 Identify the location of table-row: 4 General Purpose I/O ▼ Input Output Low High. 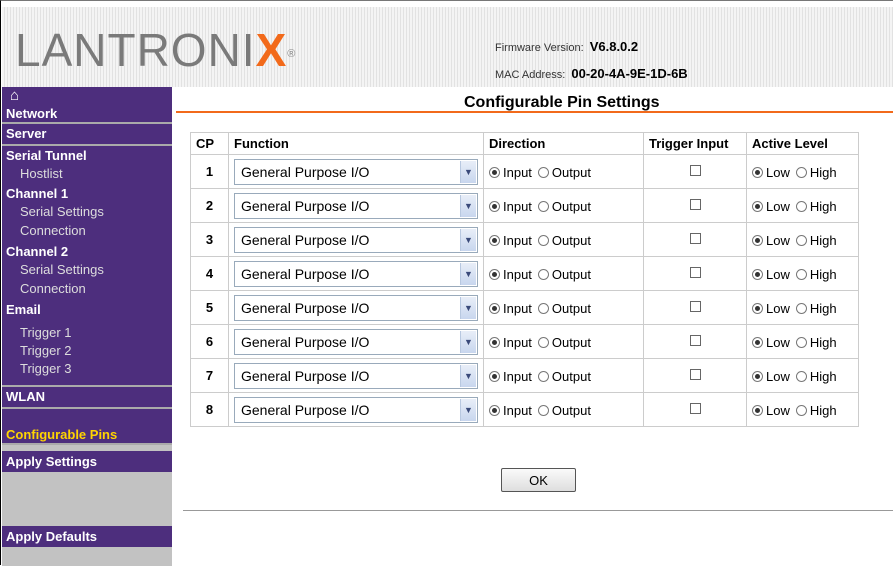
(524, 273).